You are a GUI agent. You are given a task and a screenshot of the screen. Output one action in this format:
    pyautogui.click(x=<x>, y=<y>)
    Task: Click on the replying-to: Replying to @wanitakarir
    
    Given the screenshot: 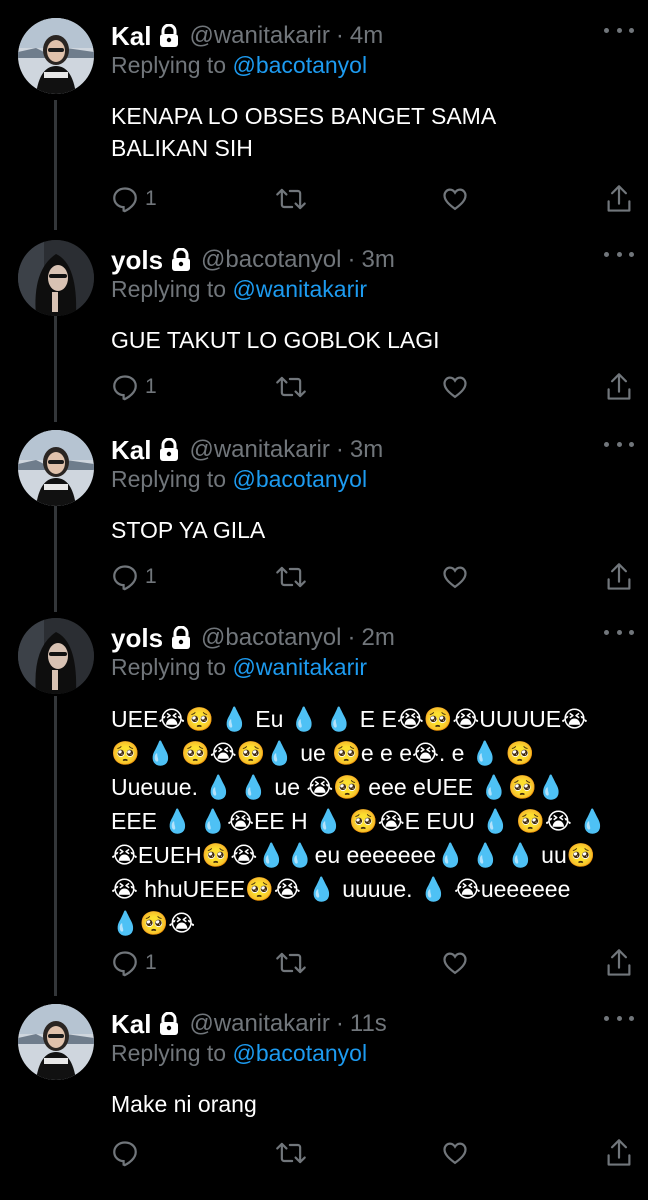 What is the action you would take?
    pyautogui.click(x=239, y=667)
    